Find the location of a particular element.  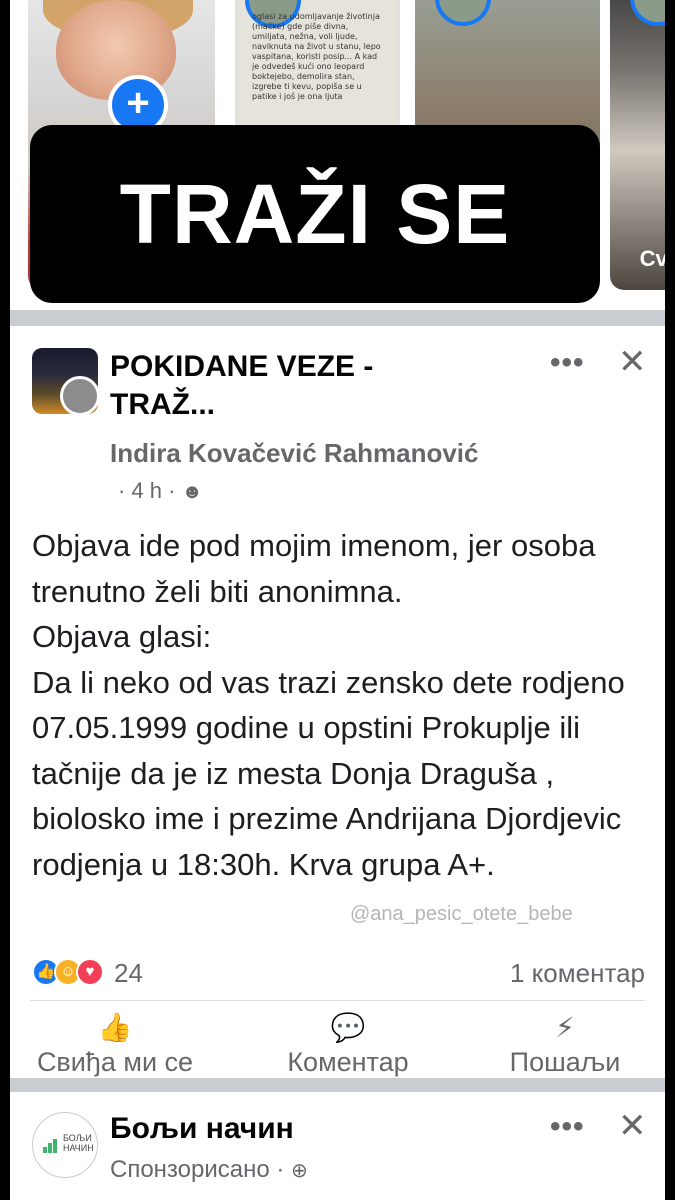

globe-icon: ⊕ is located at coordinates (299, 1171).